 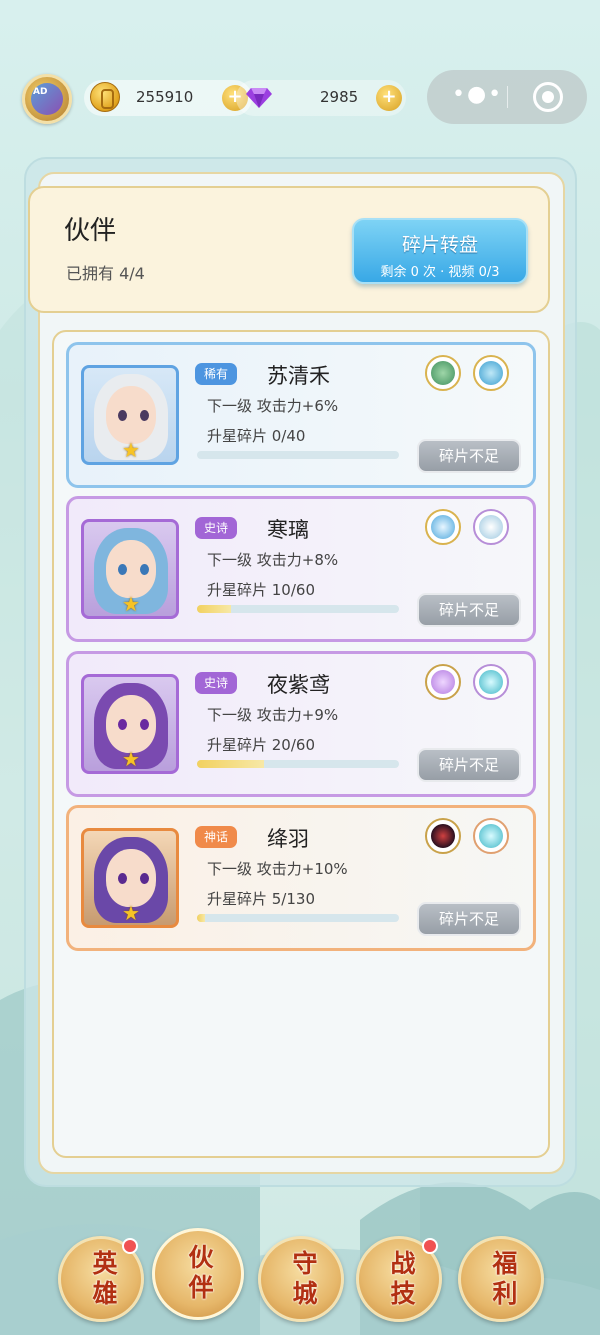 What do you see at coordinates (216, 374) in the screenshot?
I see `rarity-badge: 稀有` at bounding box center [216, 374].